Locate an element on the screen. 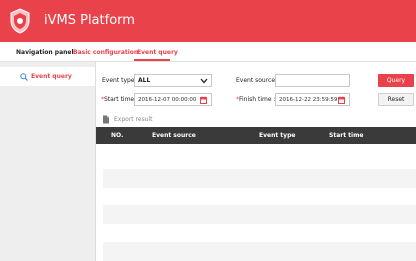 The width and height of the screenshot is (416, 261). column-header-no: NO. is located at coordinates (117, 135).